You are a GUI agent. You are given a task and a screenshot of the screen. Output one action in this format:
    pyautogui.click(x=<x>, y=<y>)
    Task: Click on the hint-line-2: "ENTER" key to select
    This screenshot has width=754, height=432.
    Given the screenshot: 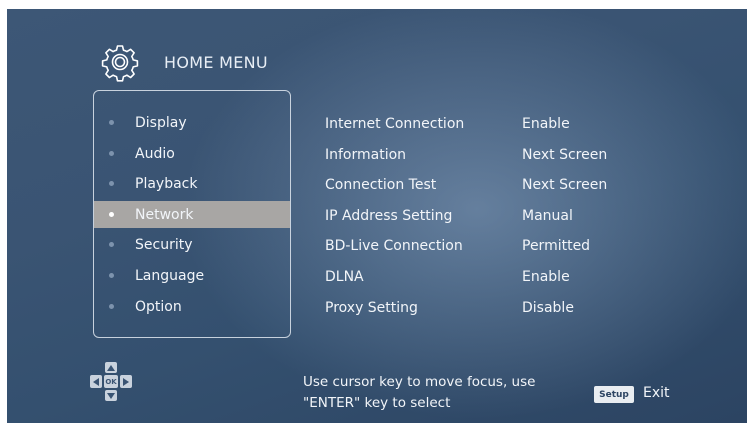 What is the action you would take?
    pyautogui.click(x=377, y=403)
    